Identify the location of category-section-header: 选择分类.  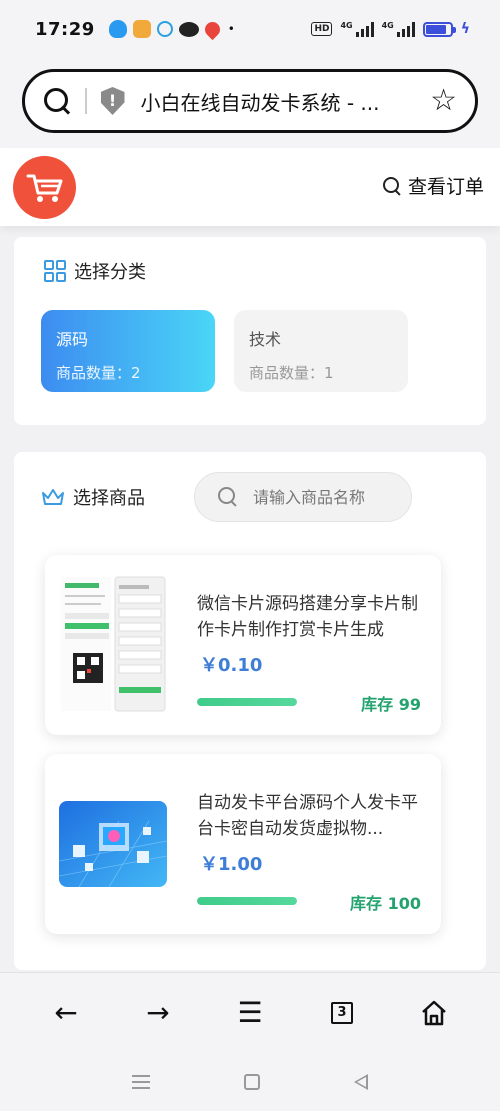
(95, 271).